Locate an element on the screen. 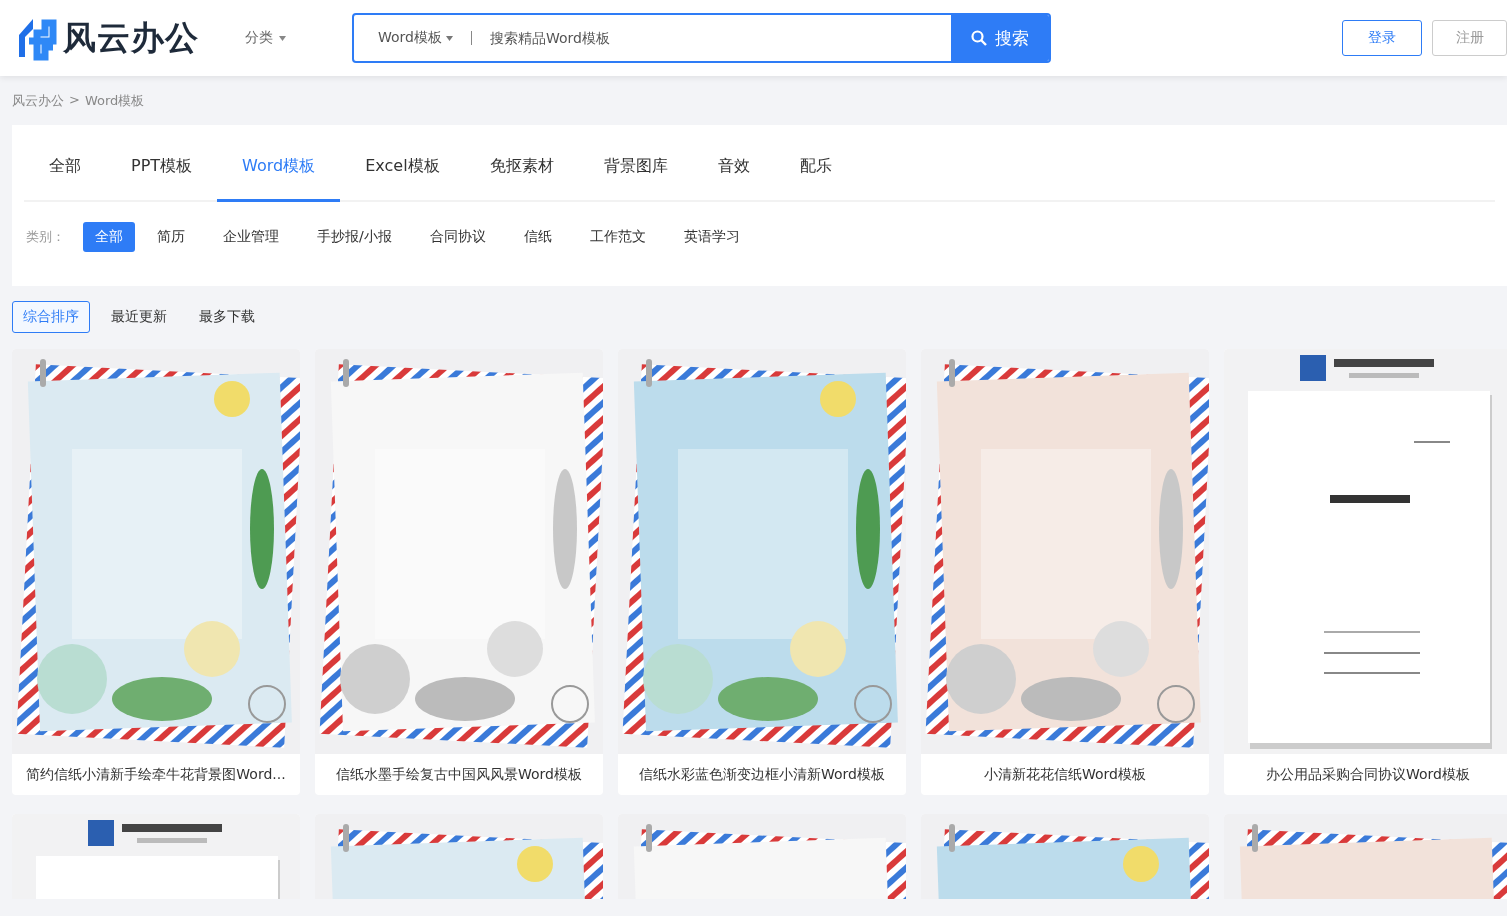  login-button: 登录 is located at coordinates (1382, 38).